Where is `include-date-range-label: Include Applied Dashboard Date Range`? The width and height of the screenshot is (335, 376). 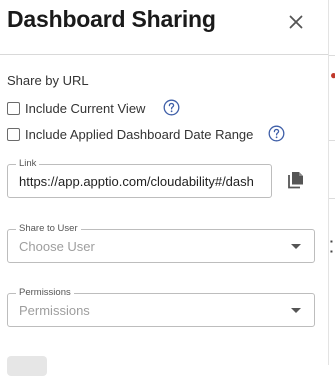
include-date-range-label: Include Applied Dashboard Date Range is located at coordinates (139, 134).